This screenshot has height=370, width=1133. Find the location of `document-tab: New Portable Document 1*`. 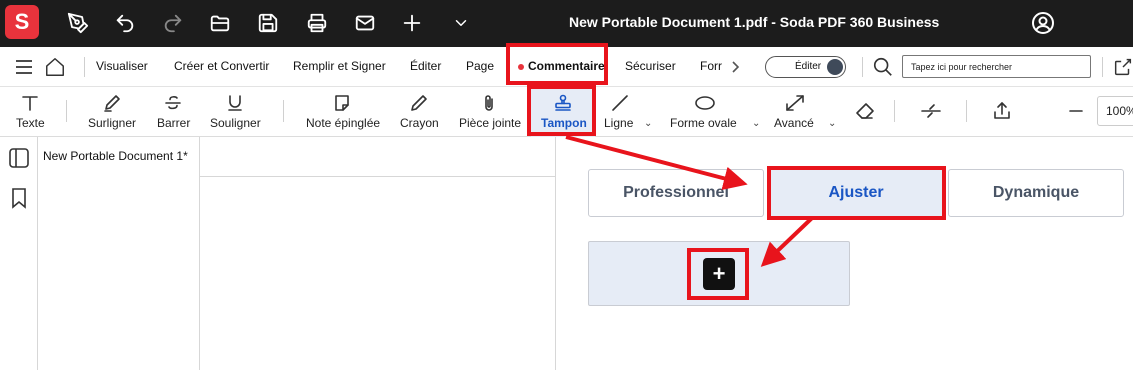

document-tab: New Portable Document 1* is located at coordinates (119, 157).